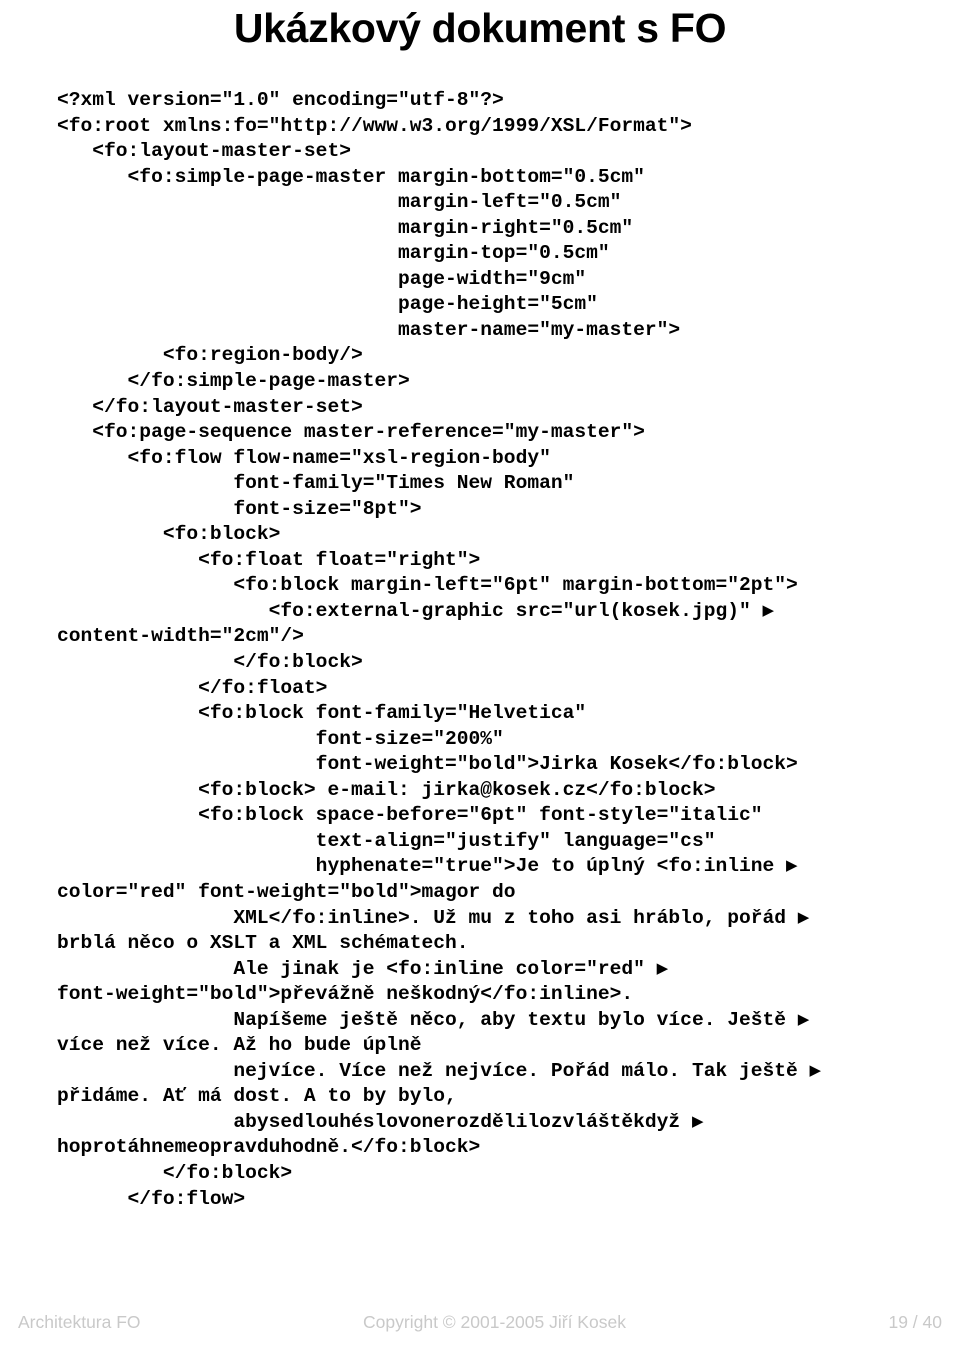 The image size is (960, 1345). What do you see at coordinates (239, 508) in the screenshot?
I see `code-line: font-size="8pt">` at bounding box center [239, 508].